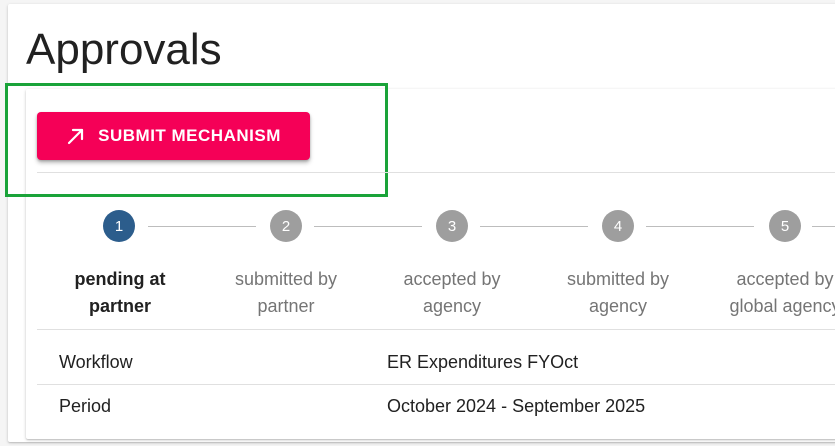 This screenshot has width=835, height=446. I want to click on period-key: Period, so click(85, 406).